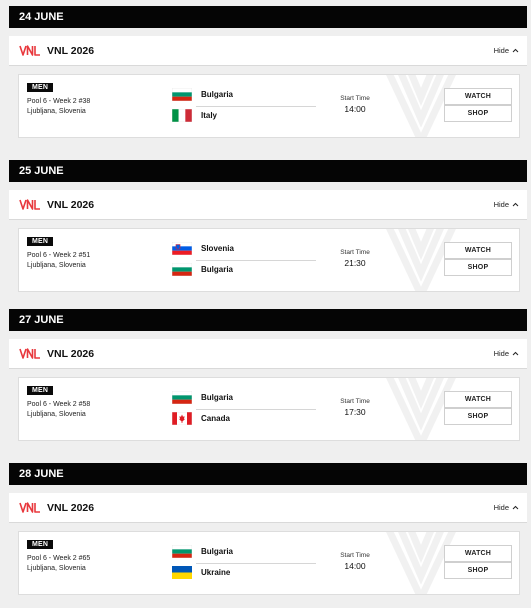  I want to click on canada-flag-icon, so click(182, 418).